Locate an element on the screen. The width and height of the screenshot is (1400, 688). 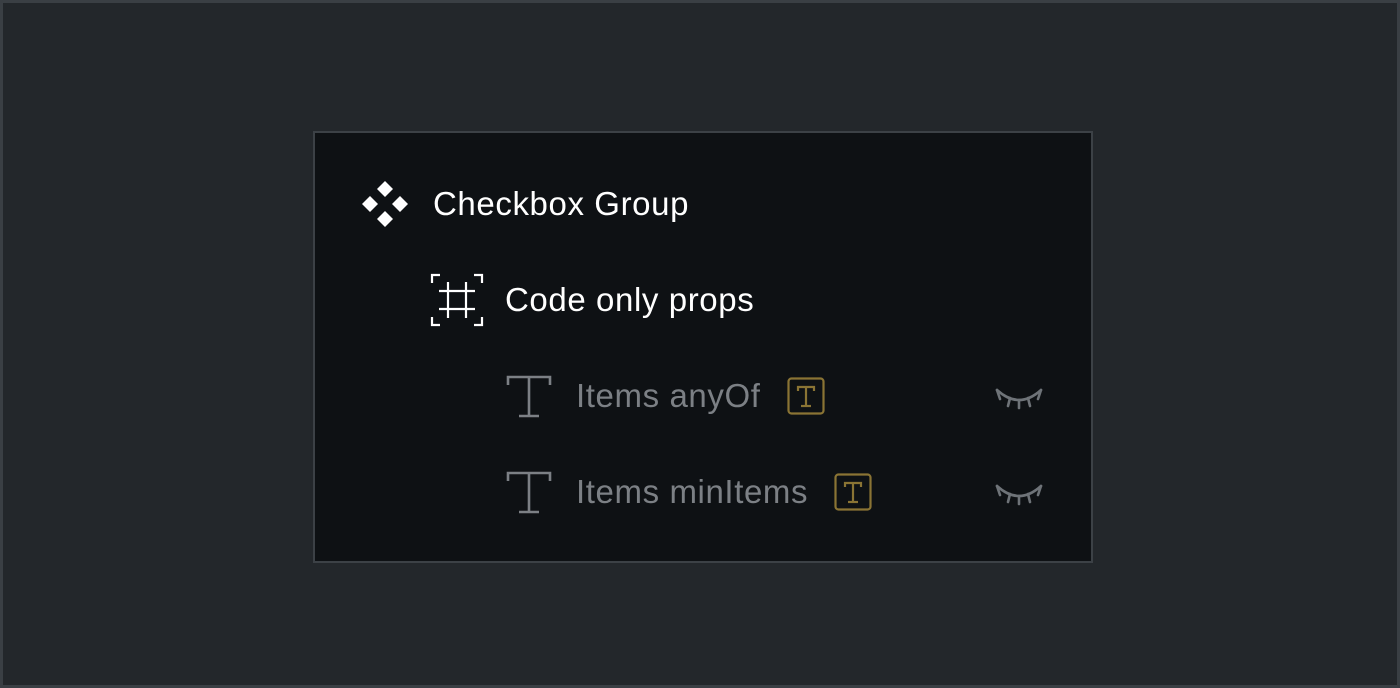
layer-label: Code only props is located at coordinates (630, 299).